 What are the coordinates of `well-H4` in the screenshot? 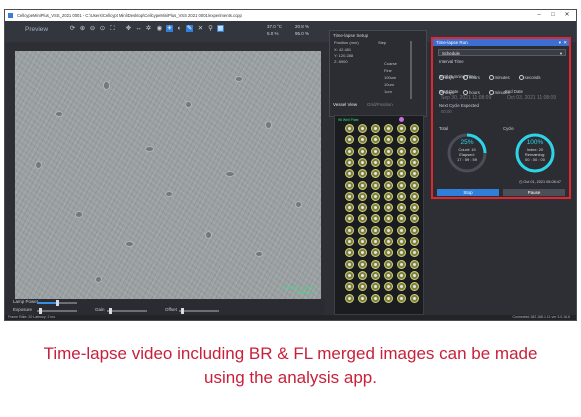 It's located at (388, 208).